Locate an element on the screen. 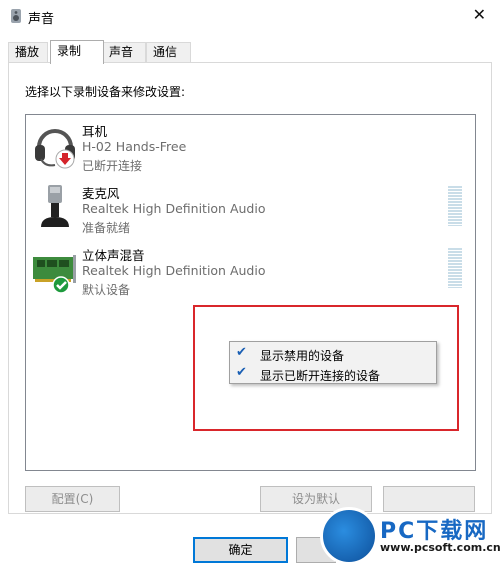 This screenshot has width=500, height=572. device-status: 已断开连接 is located at coordinates (112, 166).